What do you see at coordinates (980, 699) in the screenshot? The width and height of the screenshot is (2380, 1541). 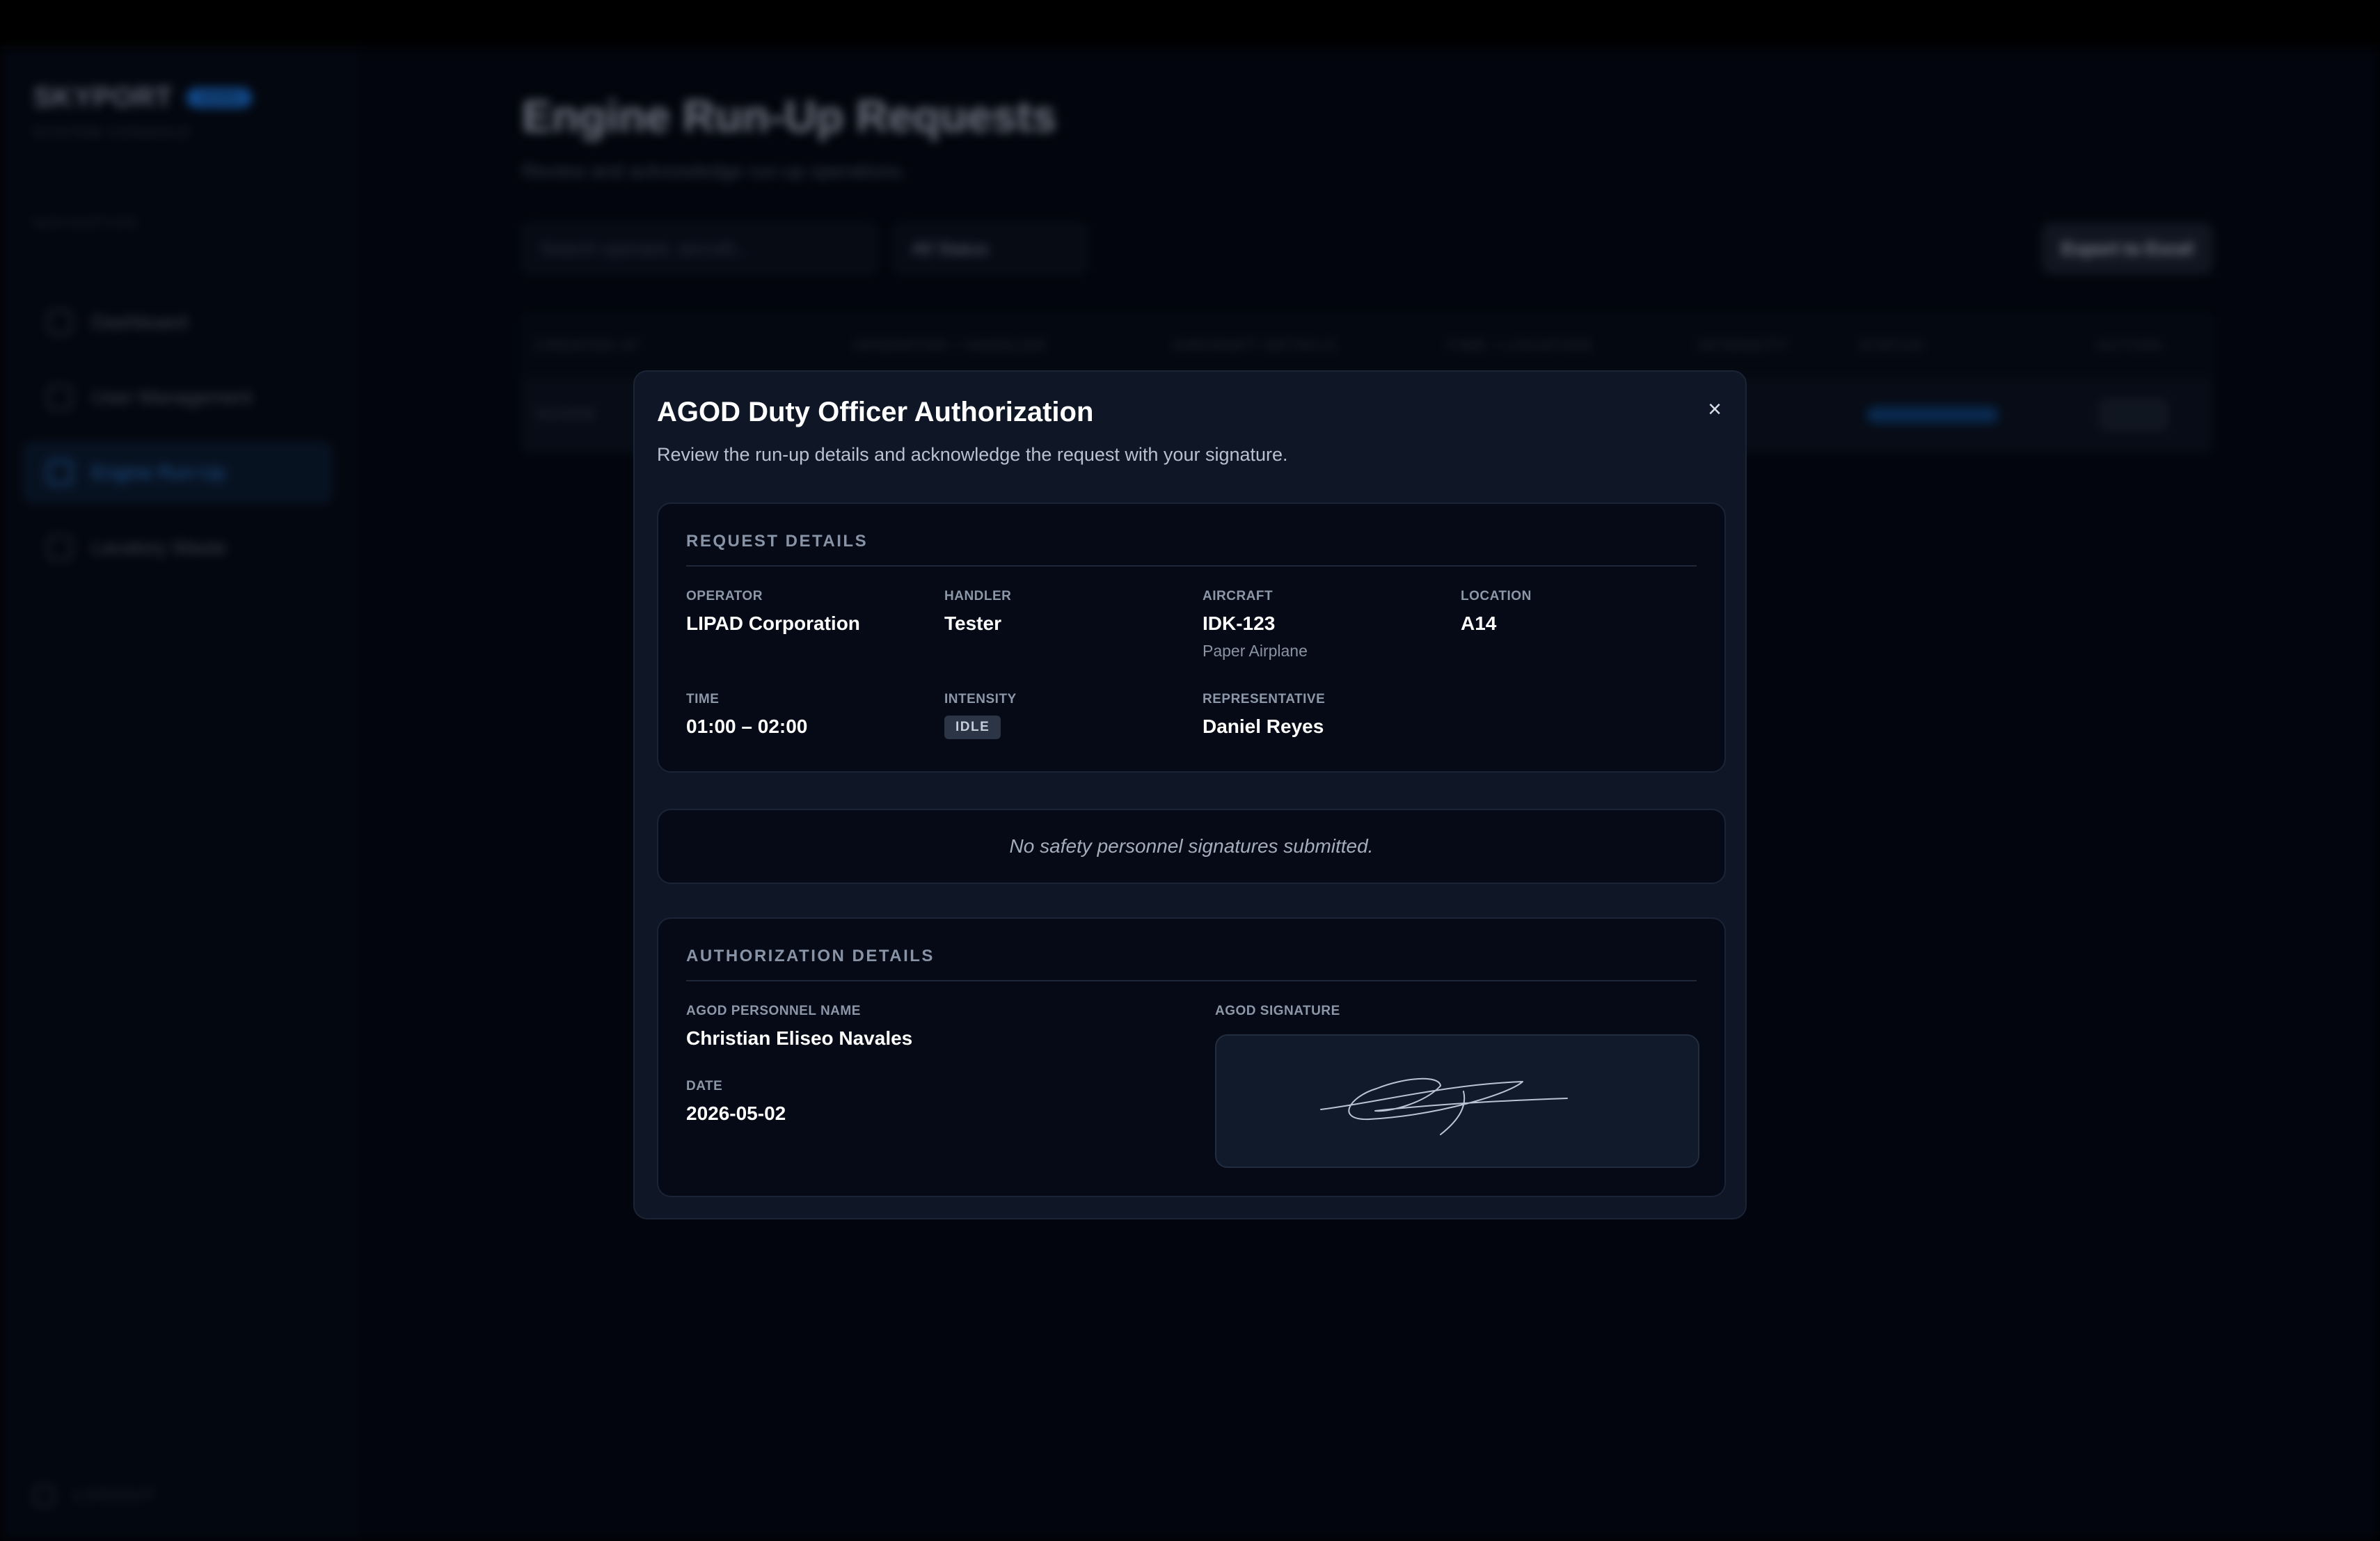 I see `intensity-label: INTENSITY` at bounding box center [980, 699].